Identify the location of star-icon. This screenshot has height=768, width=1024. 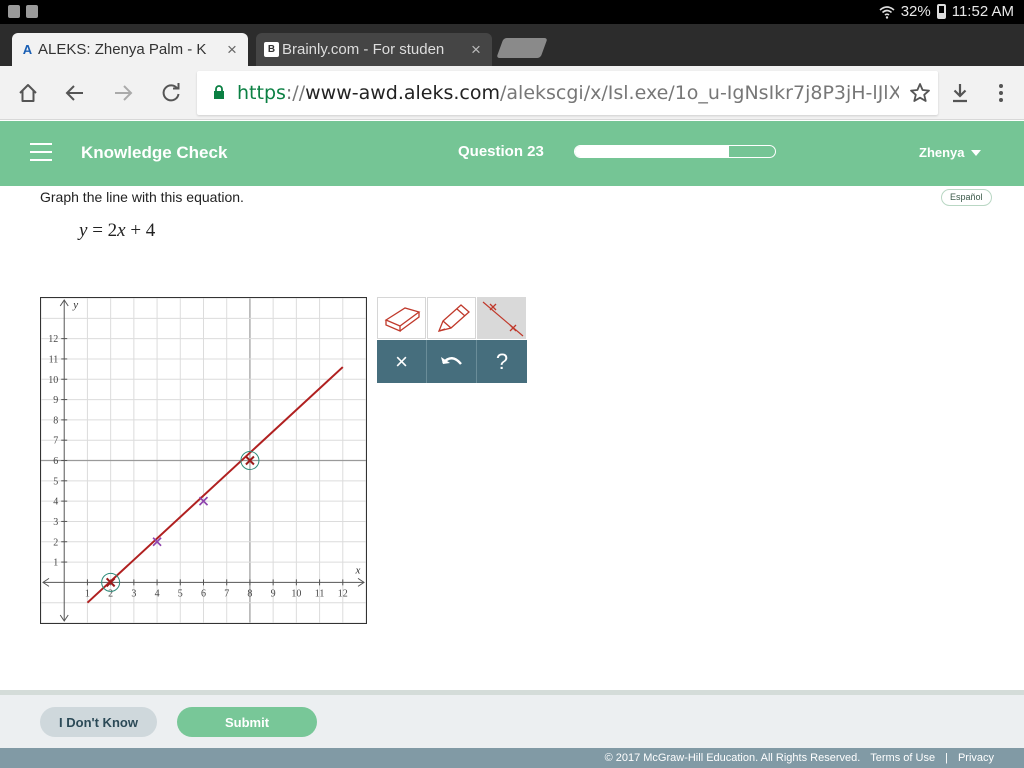
(920, 92).